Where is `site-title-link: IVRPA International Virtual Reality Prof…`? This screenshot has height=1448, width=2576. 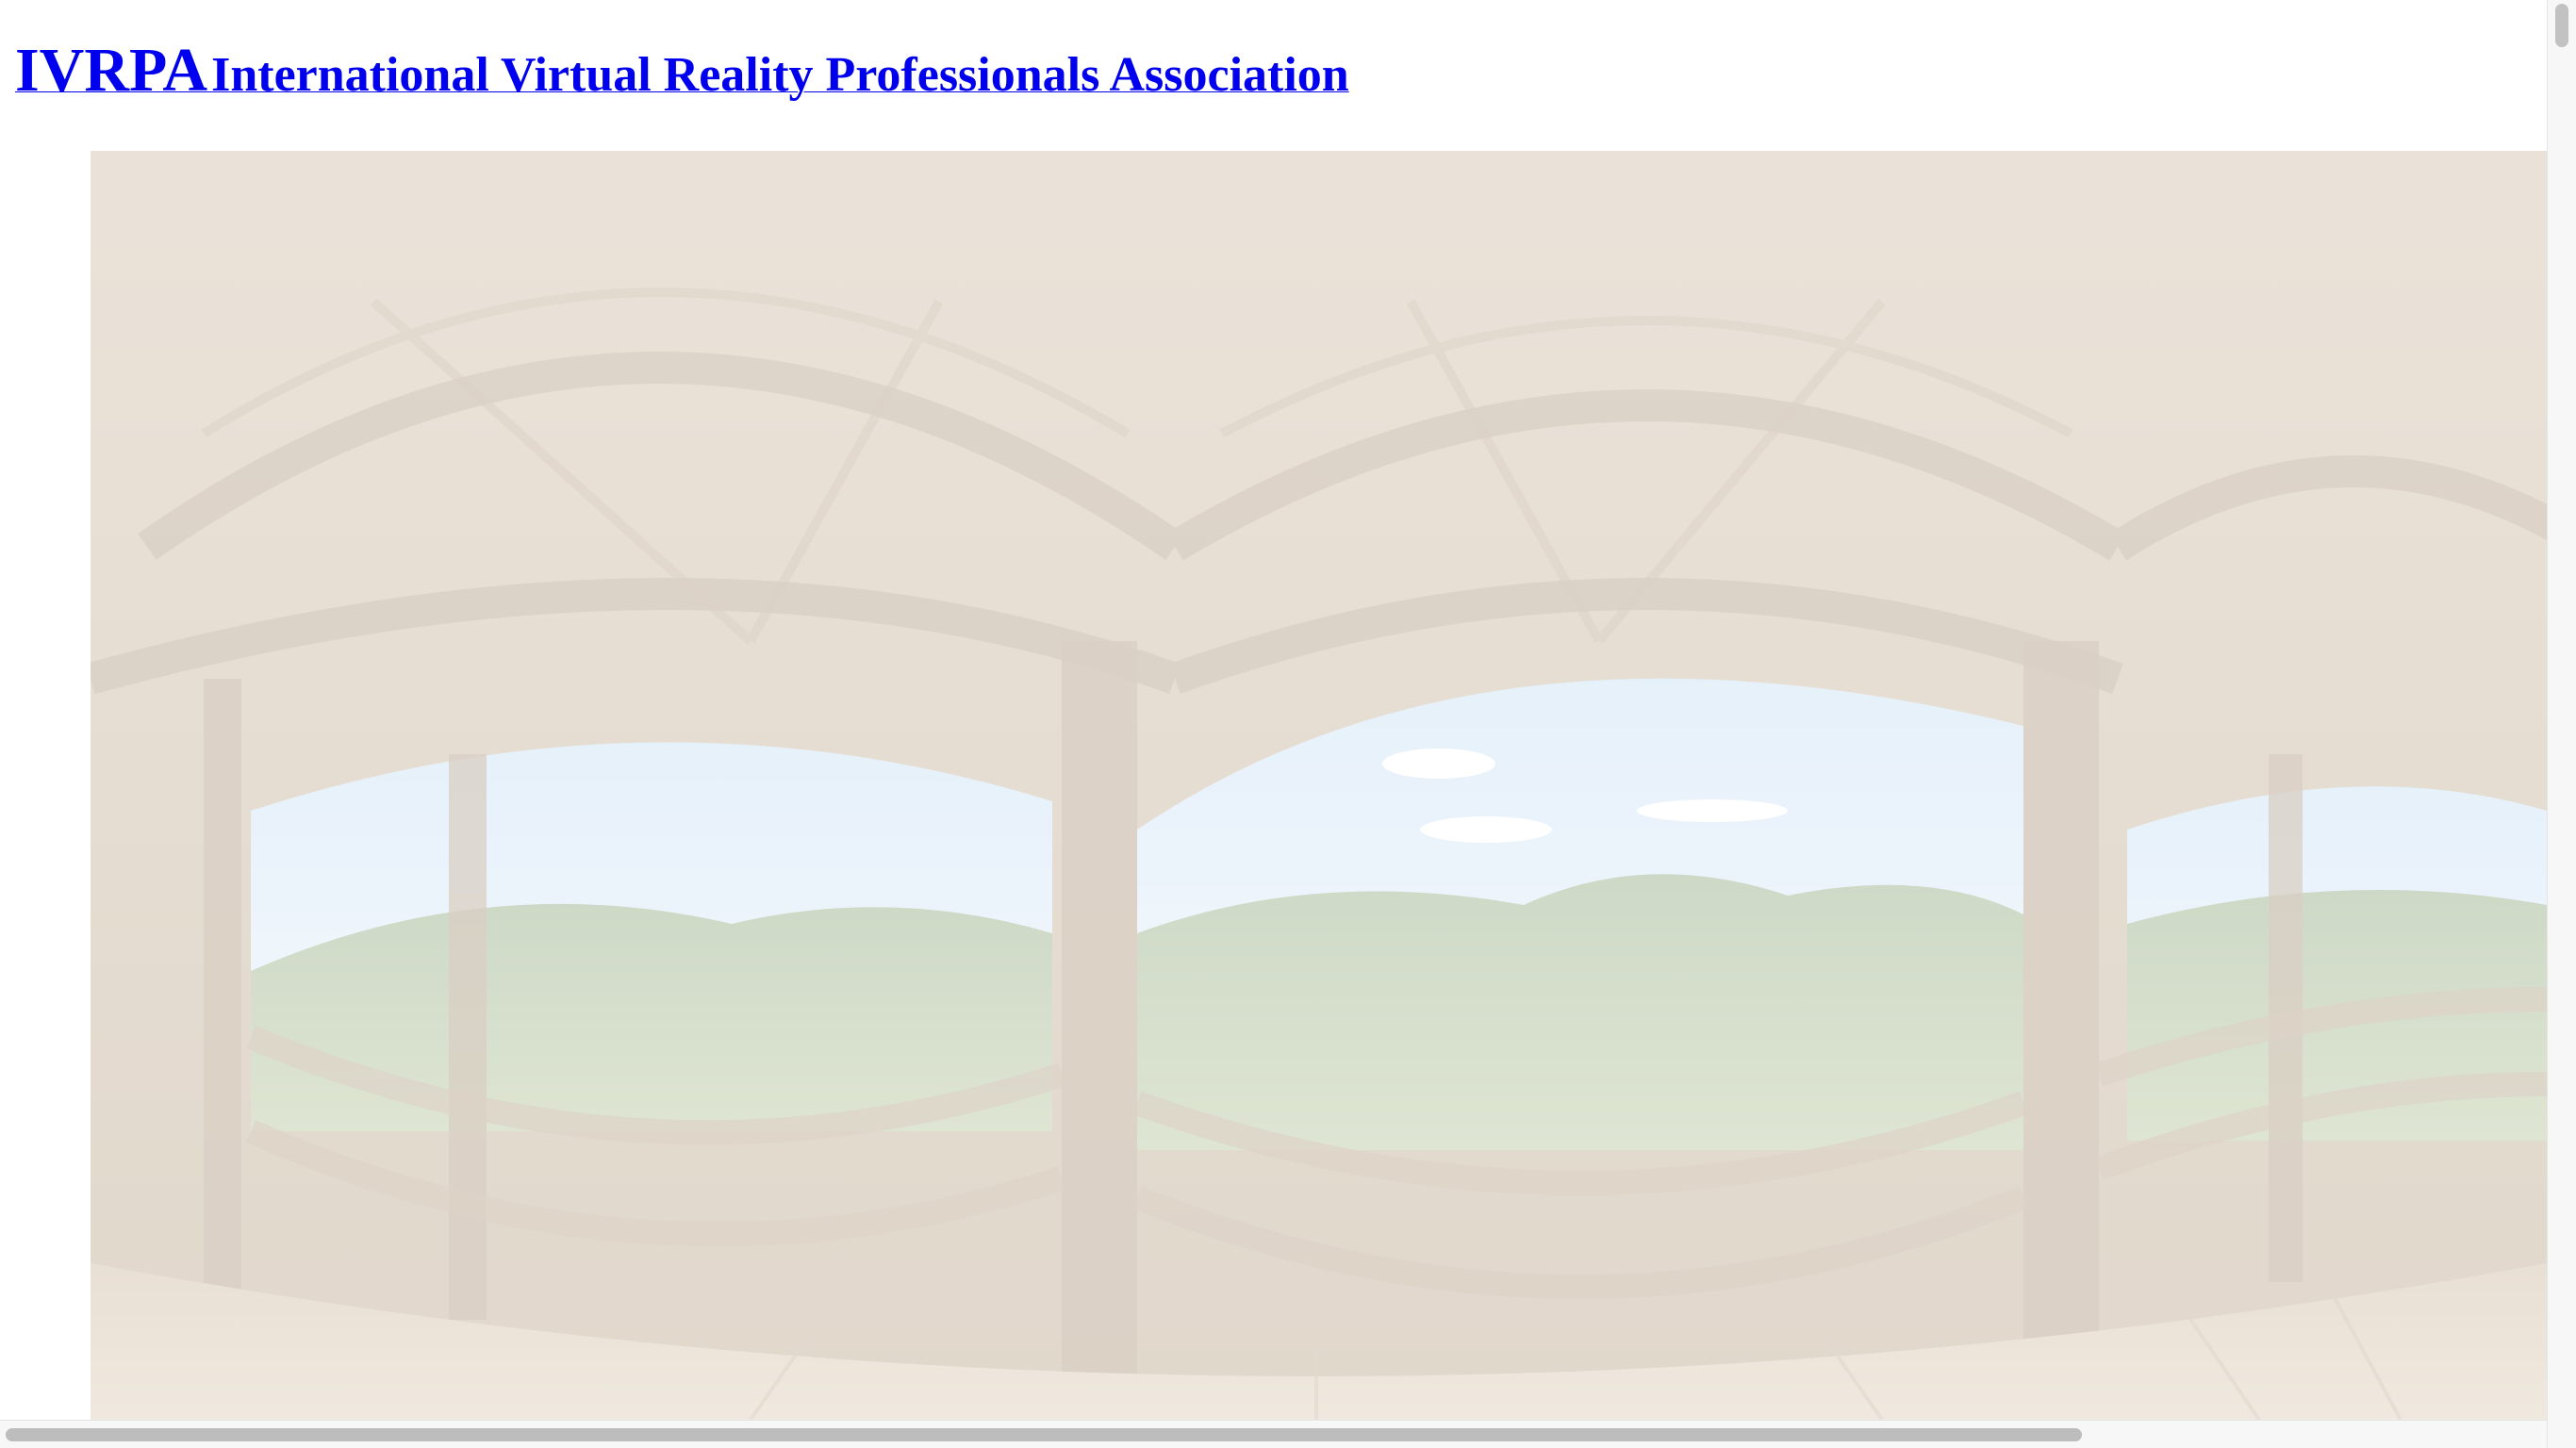
site-title-link: IVRPA International Virtual Reality Prof… is located at coordinates (682, 71).